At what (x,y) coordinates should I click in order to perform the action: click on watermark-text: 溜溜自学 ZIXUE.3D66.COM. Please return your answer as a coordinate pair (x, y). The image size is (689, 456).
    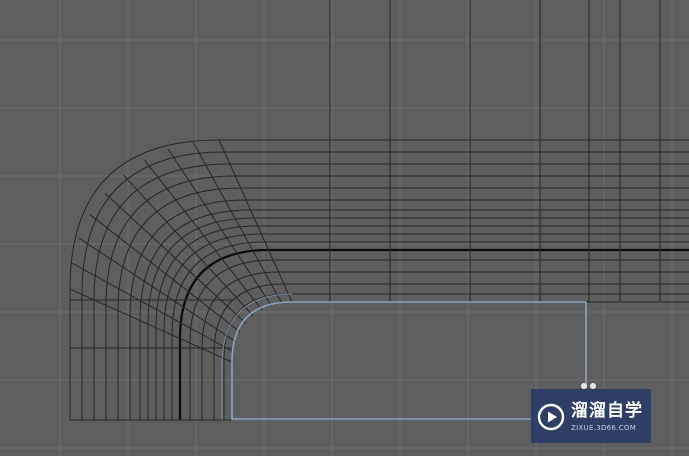
    Looking at the image, I should click on (607, 416).